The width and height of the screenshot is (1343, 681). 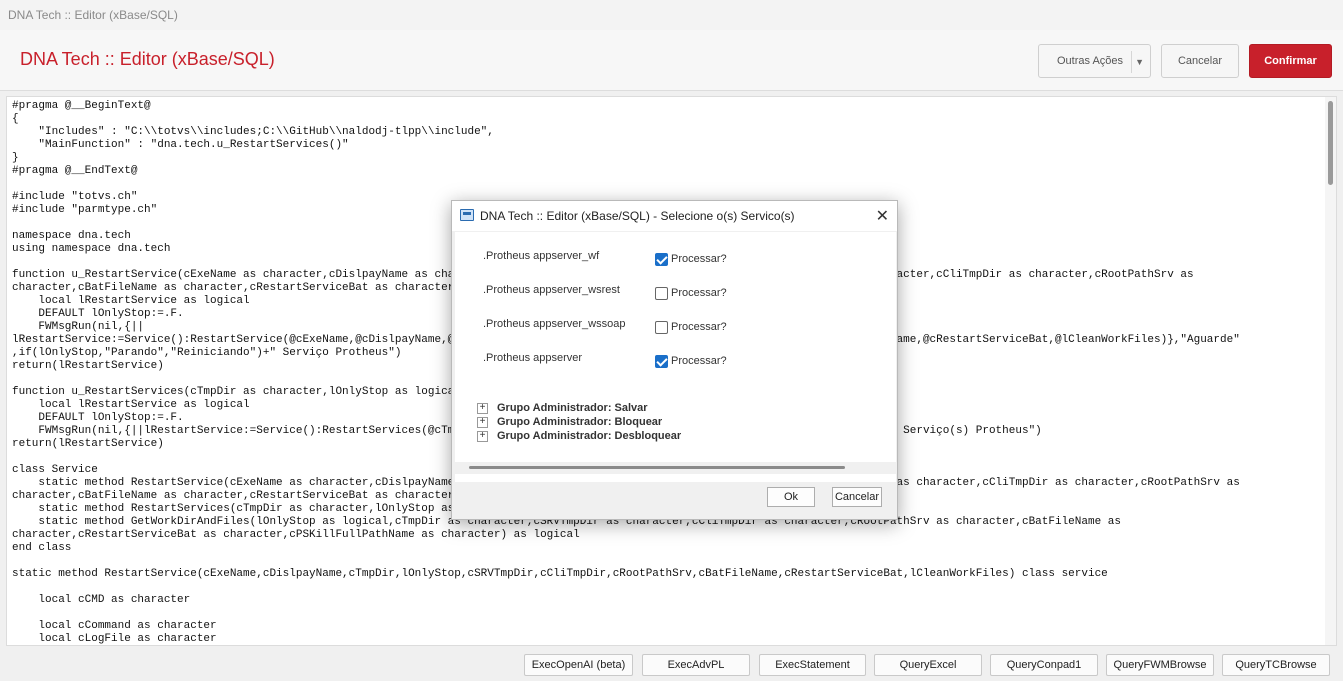 What do you see at coordinates (1330, 371) in the screenshot?
I see `editor-scrollbar` at bounding box center [1330, 371].